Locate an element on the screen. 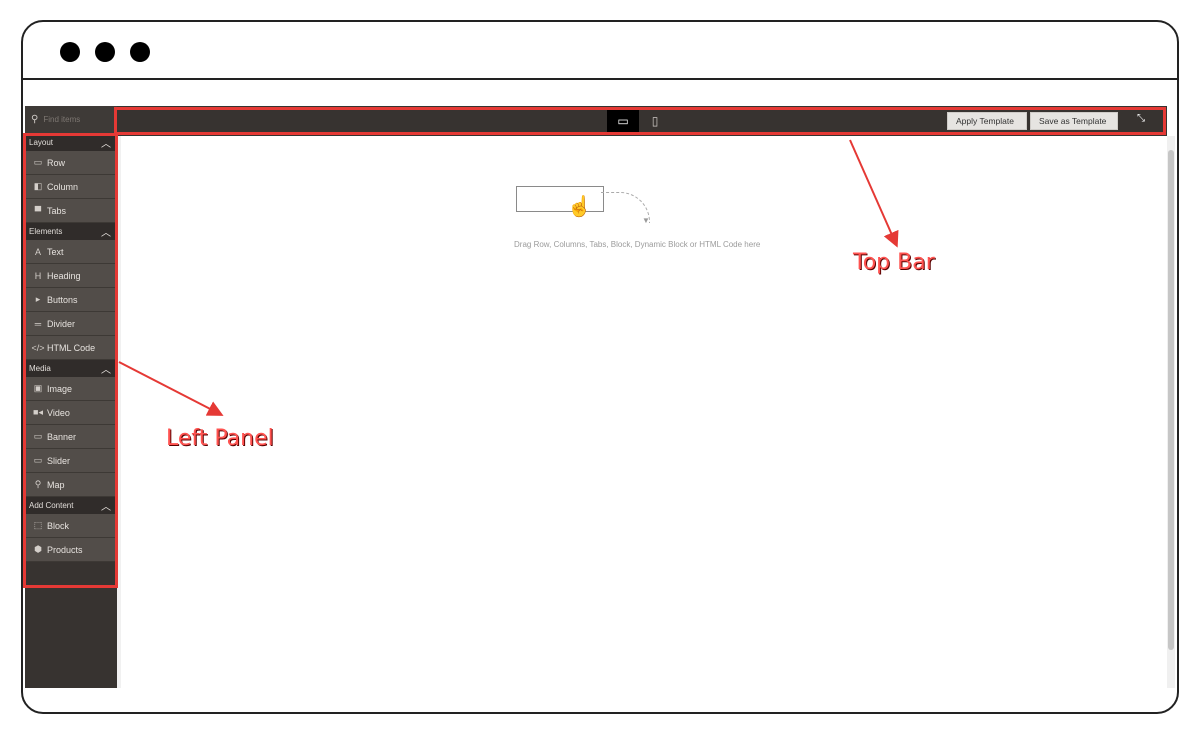 This screenshot has width=1200, height=736. window-header is located at coordinates (600, 51).